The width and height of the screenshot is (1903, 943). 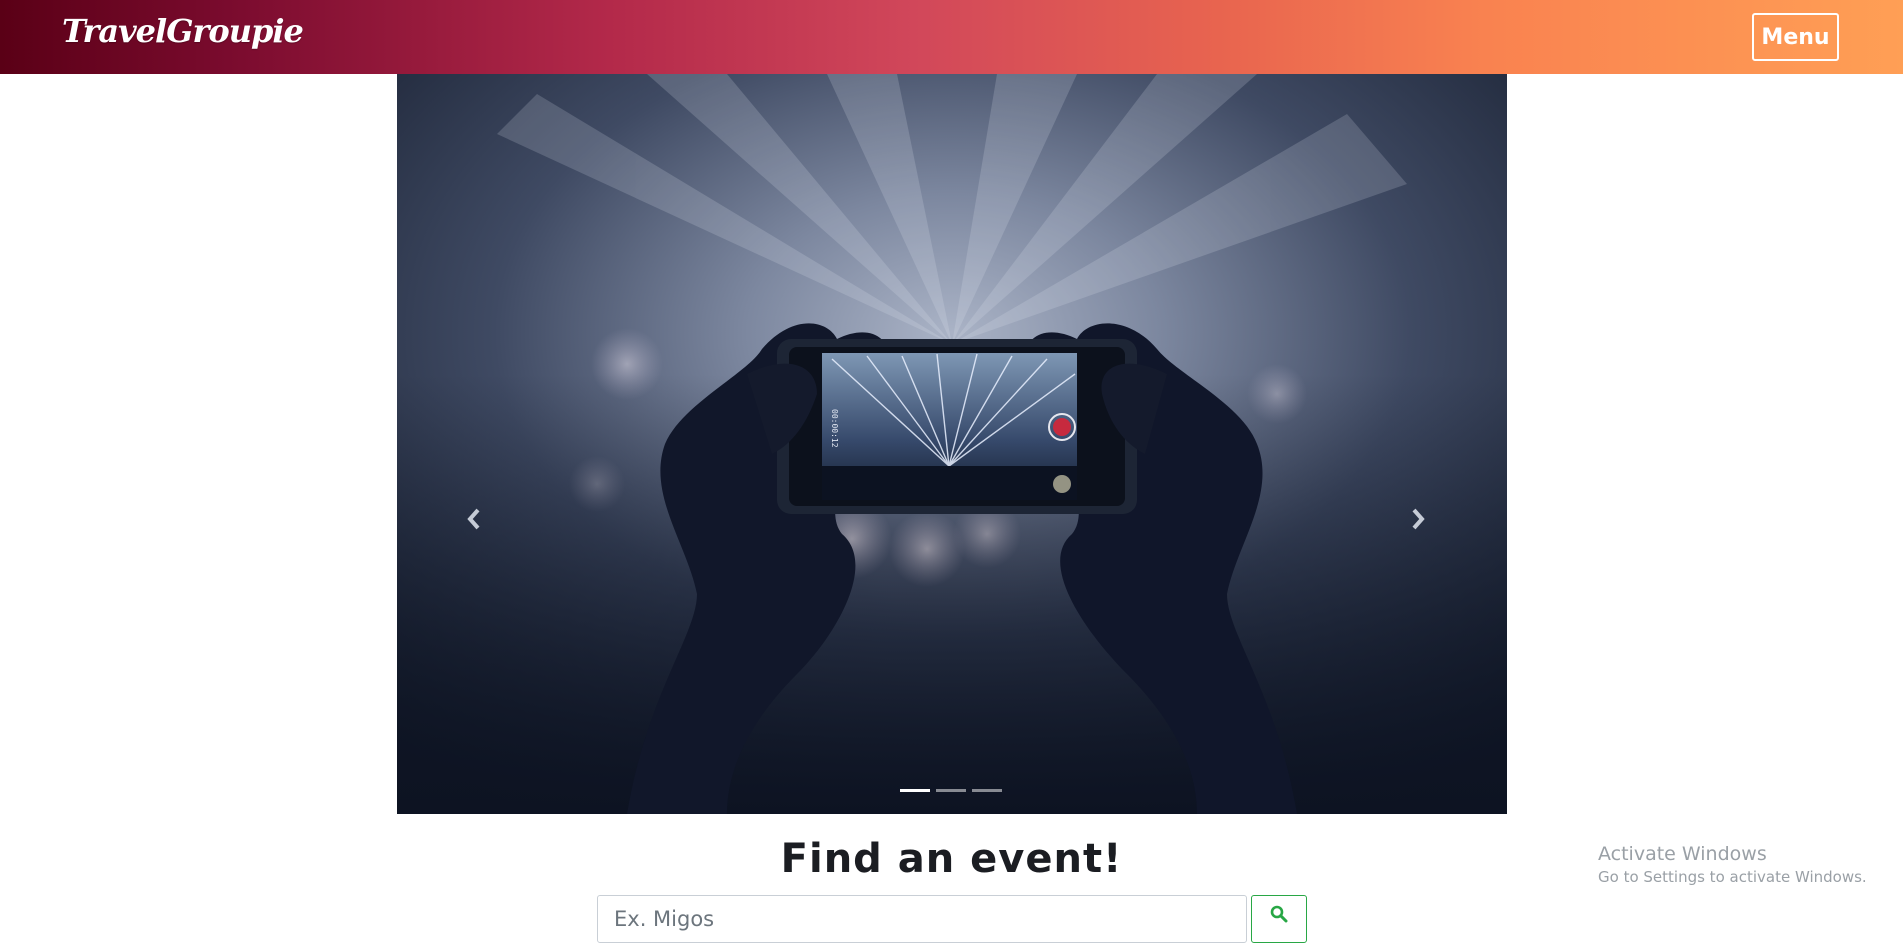 I want to click on chevron-right-icon, so click(x=1418, y=519).